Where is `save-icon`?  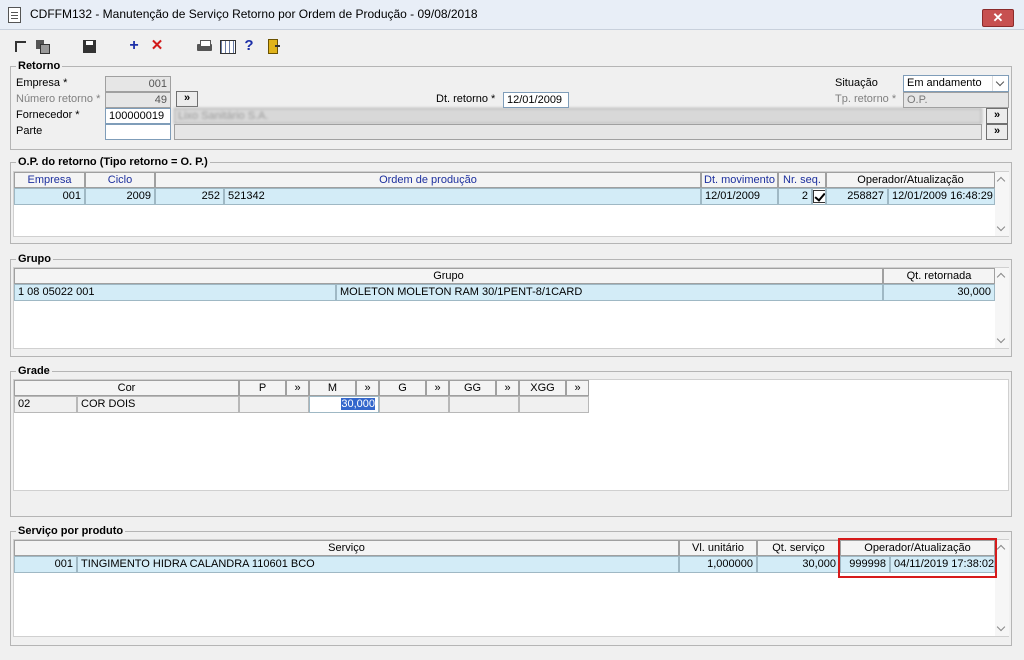 save-icon is located at coordinates (89, 46).